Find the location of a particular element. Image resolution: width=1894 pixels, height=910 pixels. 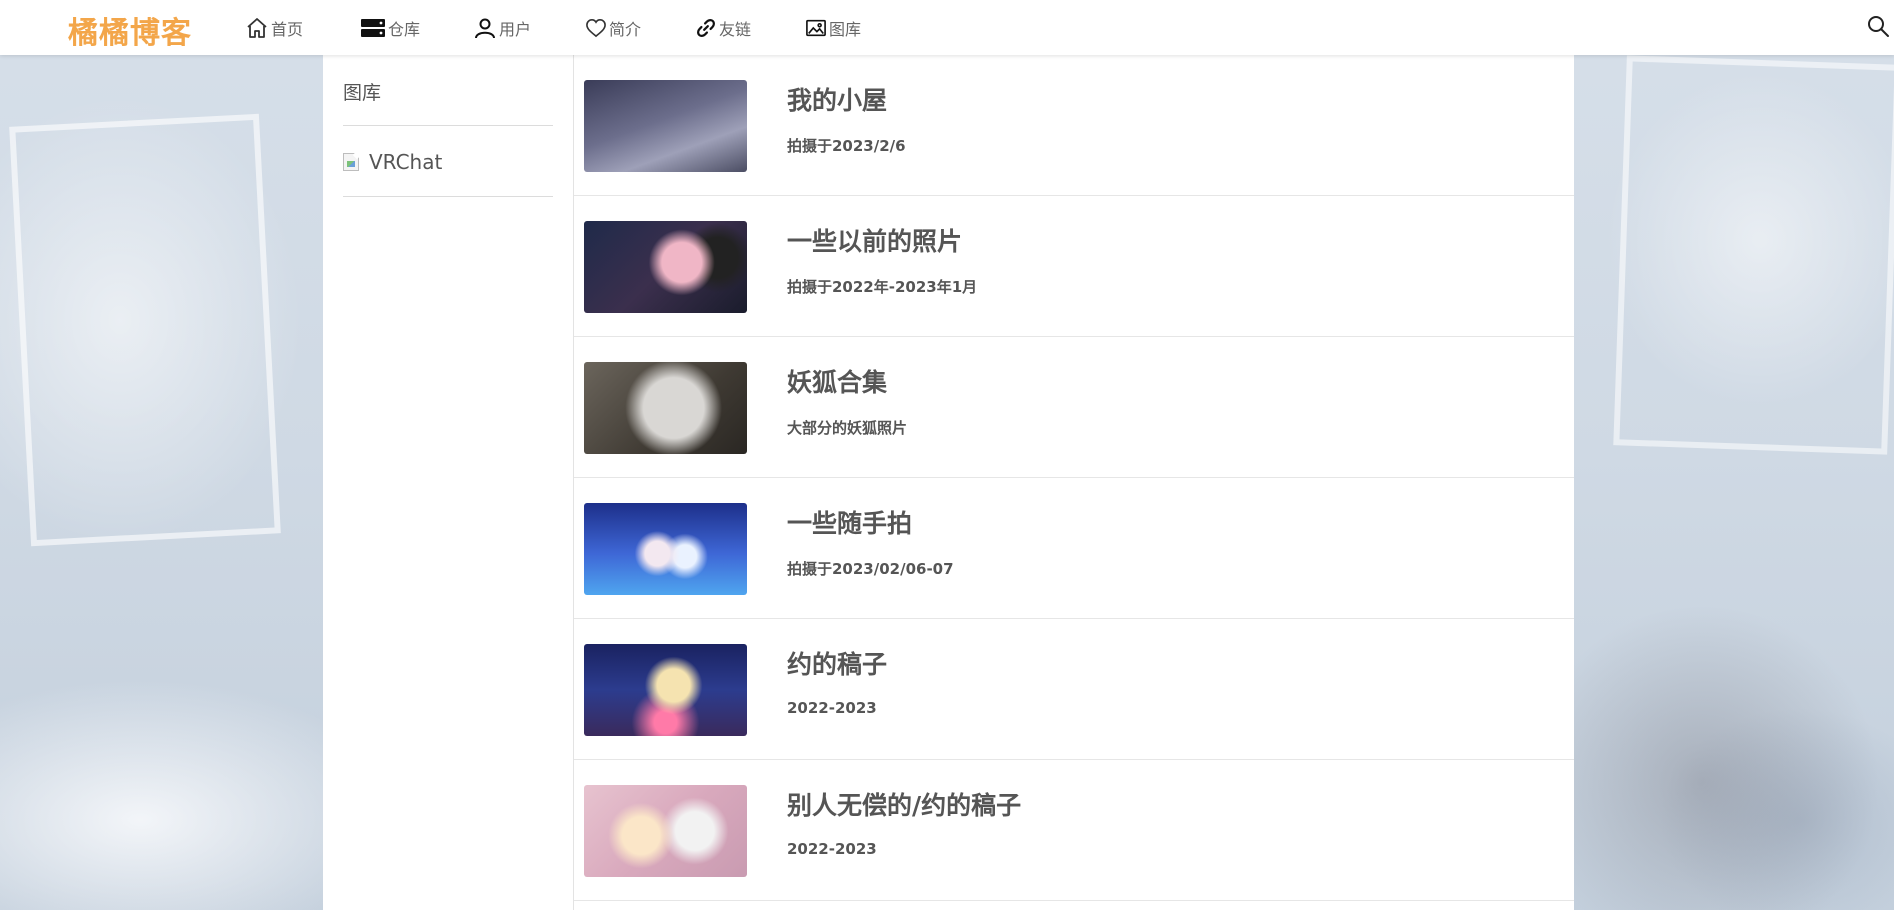

server-icon is located at coordinates (373, 28).